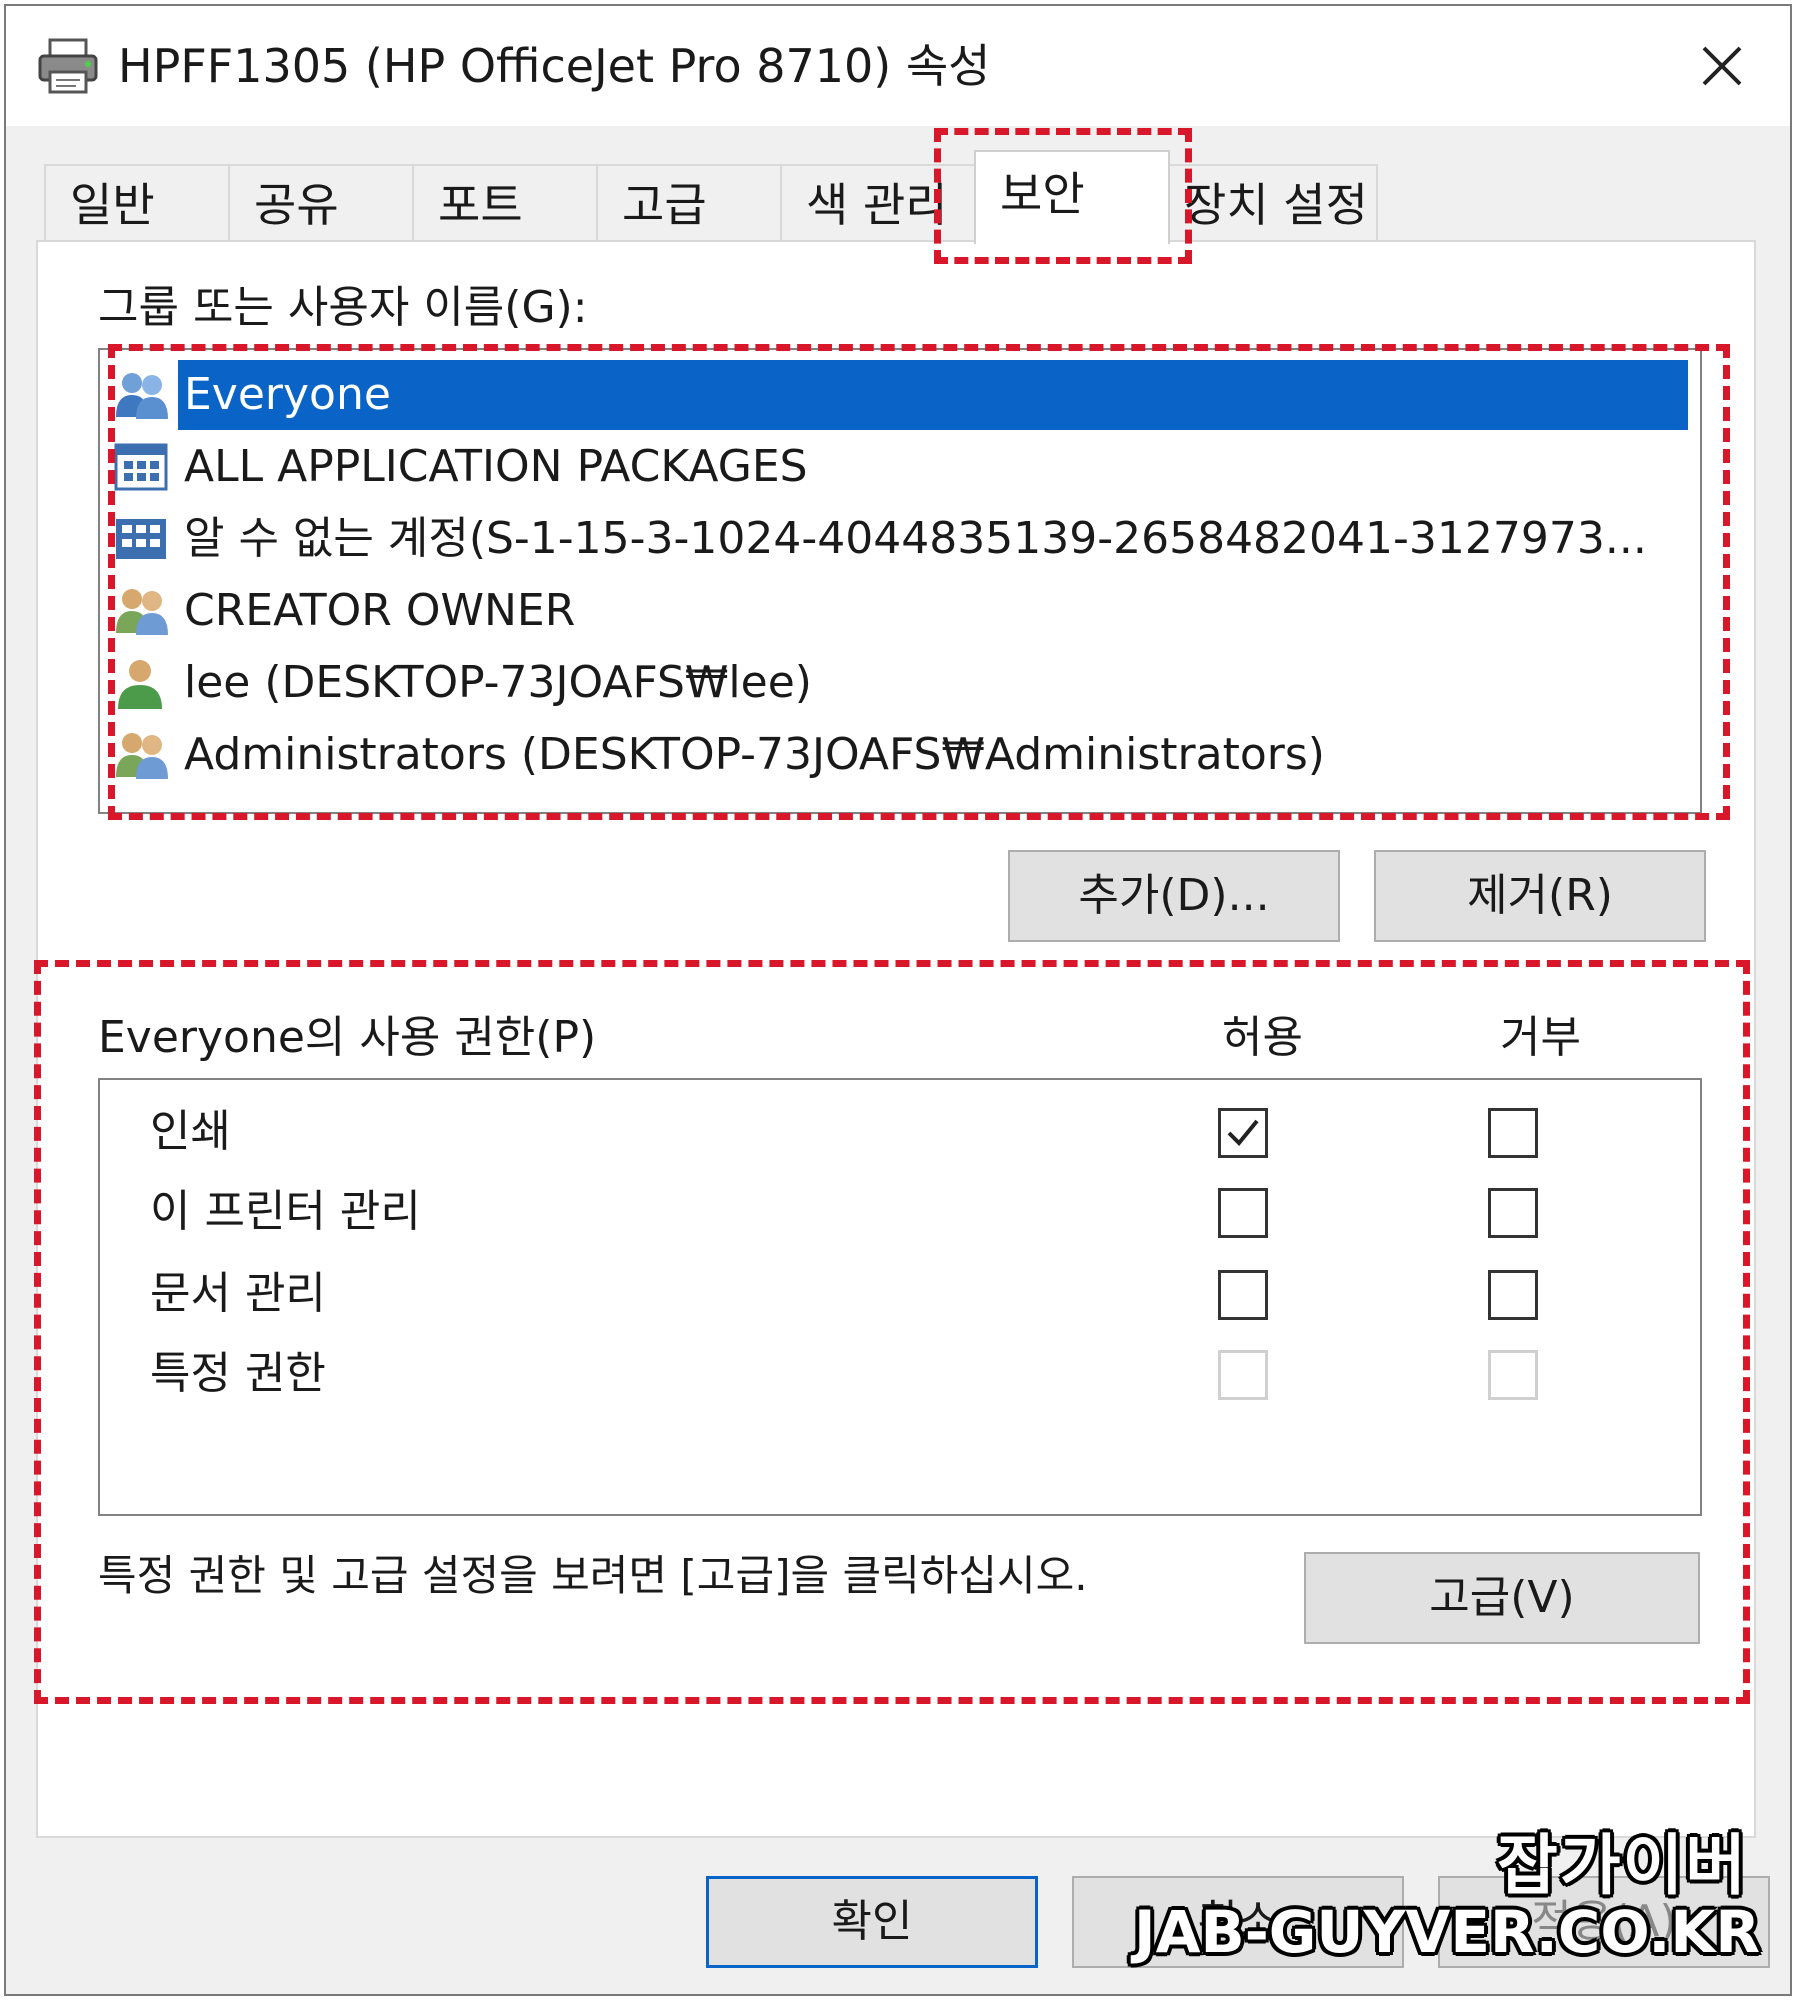  I want to click on tab-color-management: 색 관리, so click(878, 203).